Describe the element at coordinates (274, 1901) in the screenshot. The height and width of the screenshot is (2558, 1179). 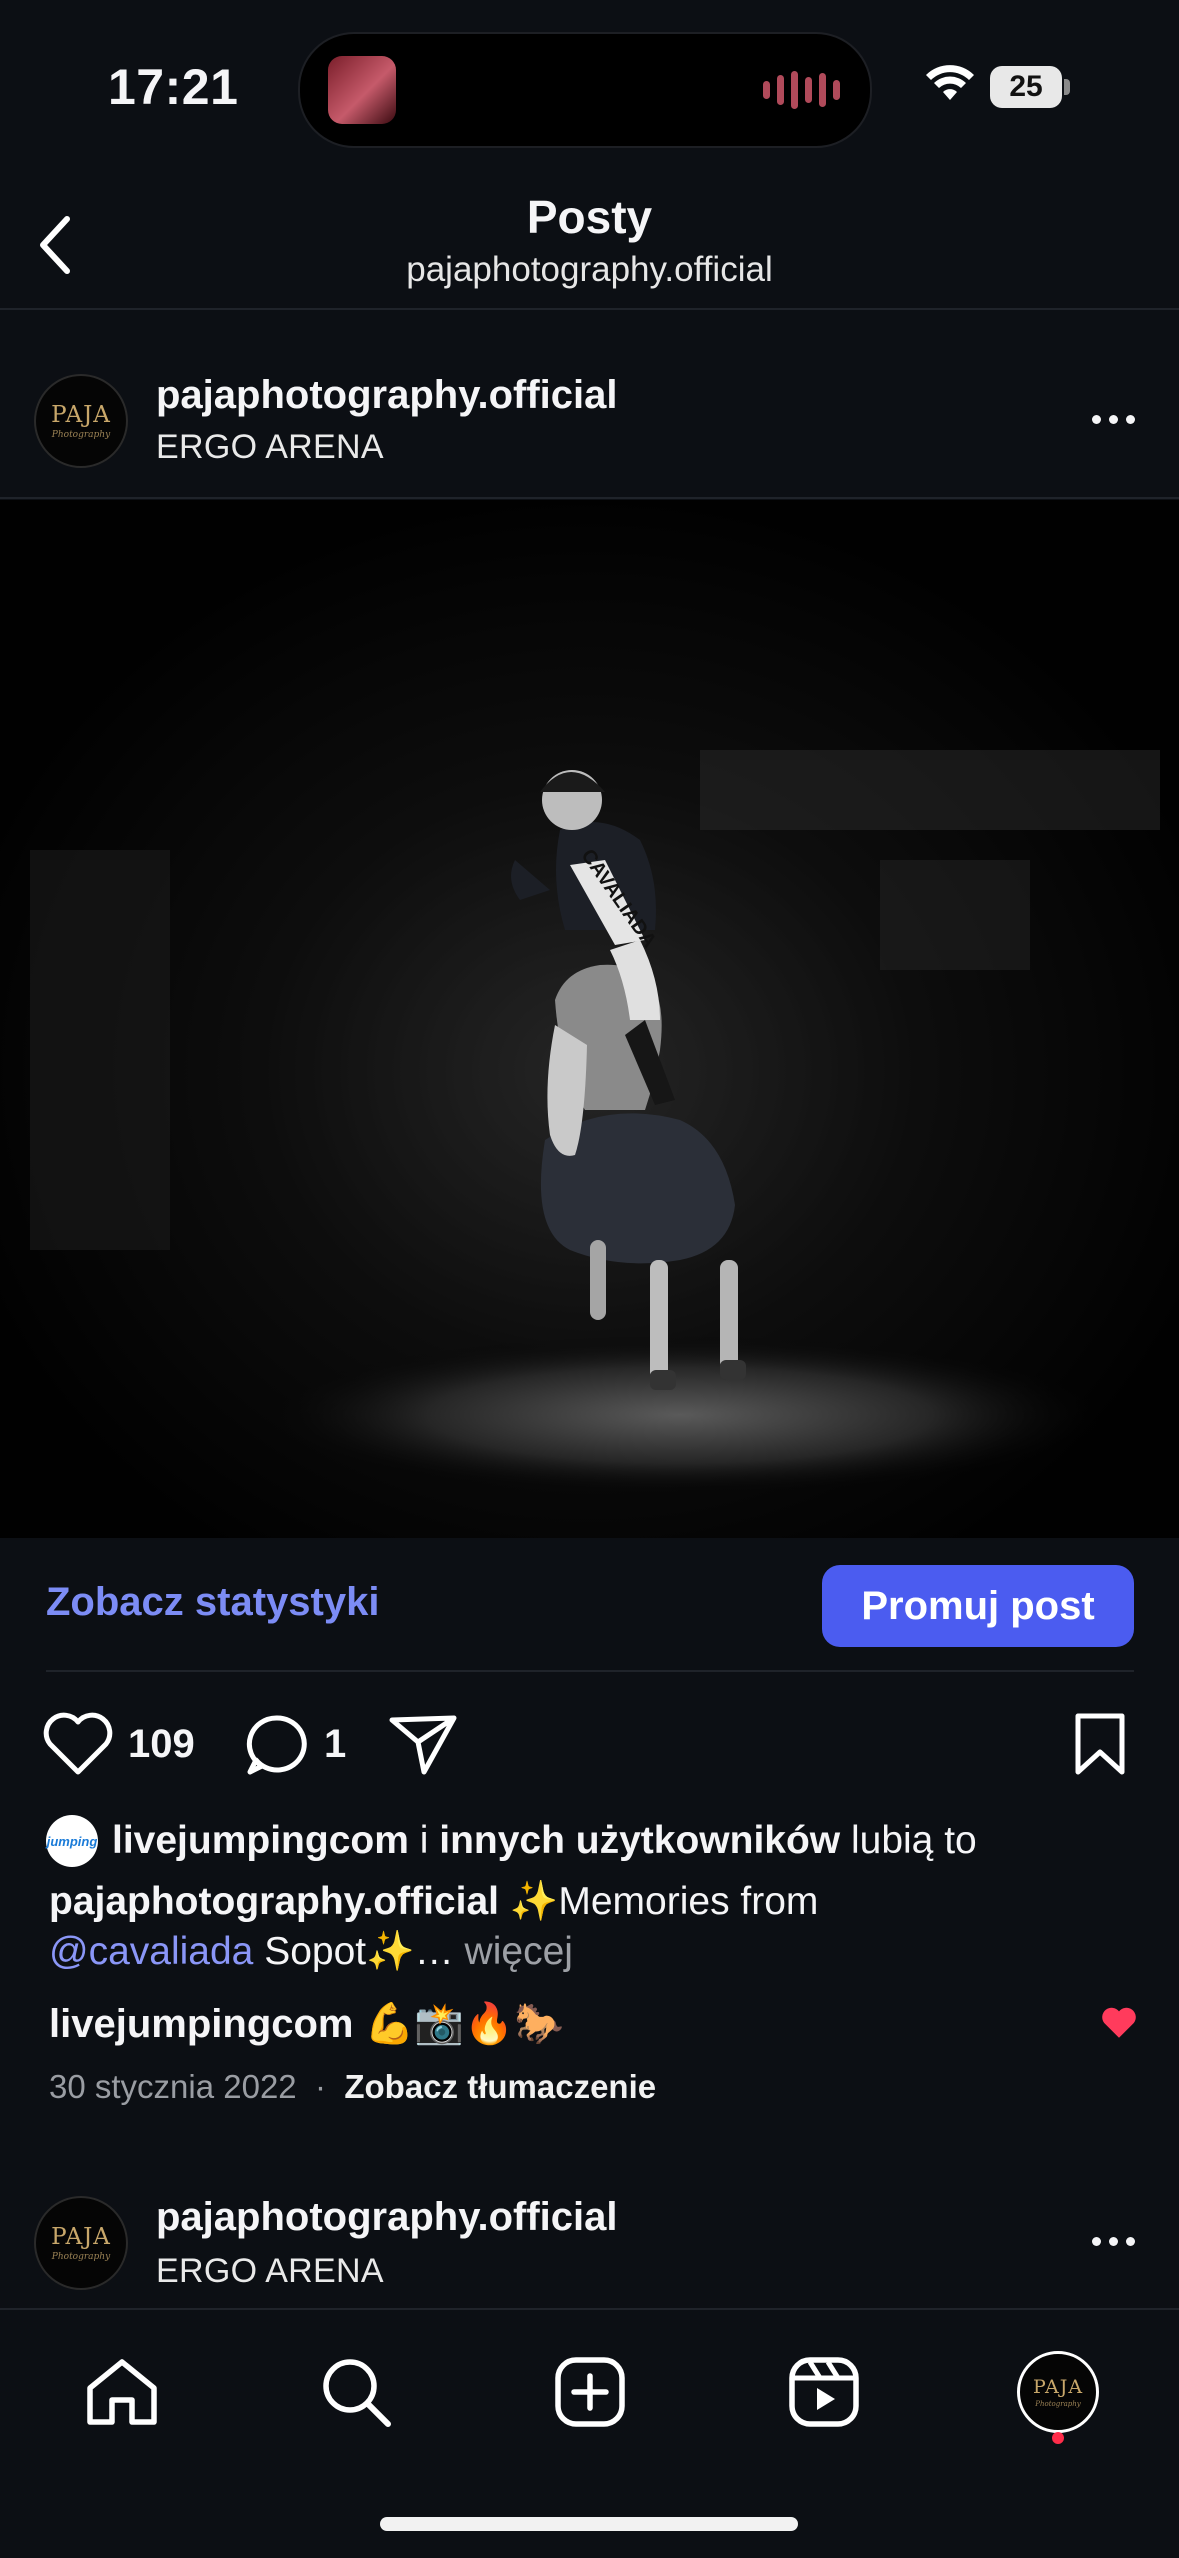
I see `caption-username: pajaphotography.official` at that location.